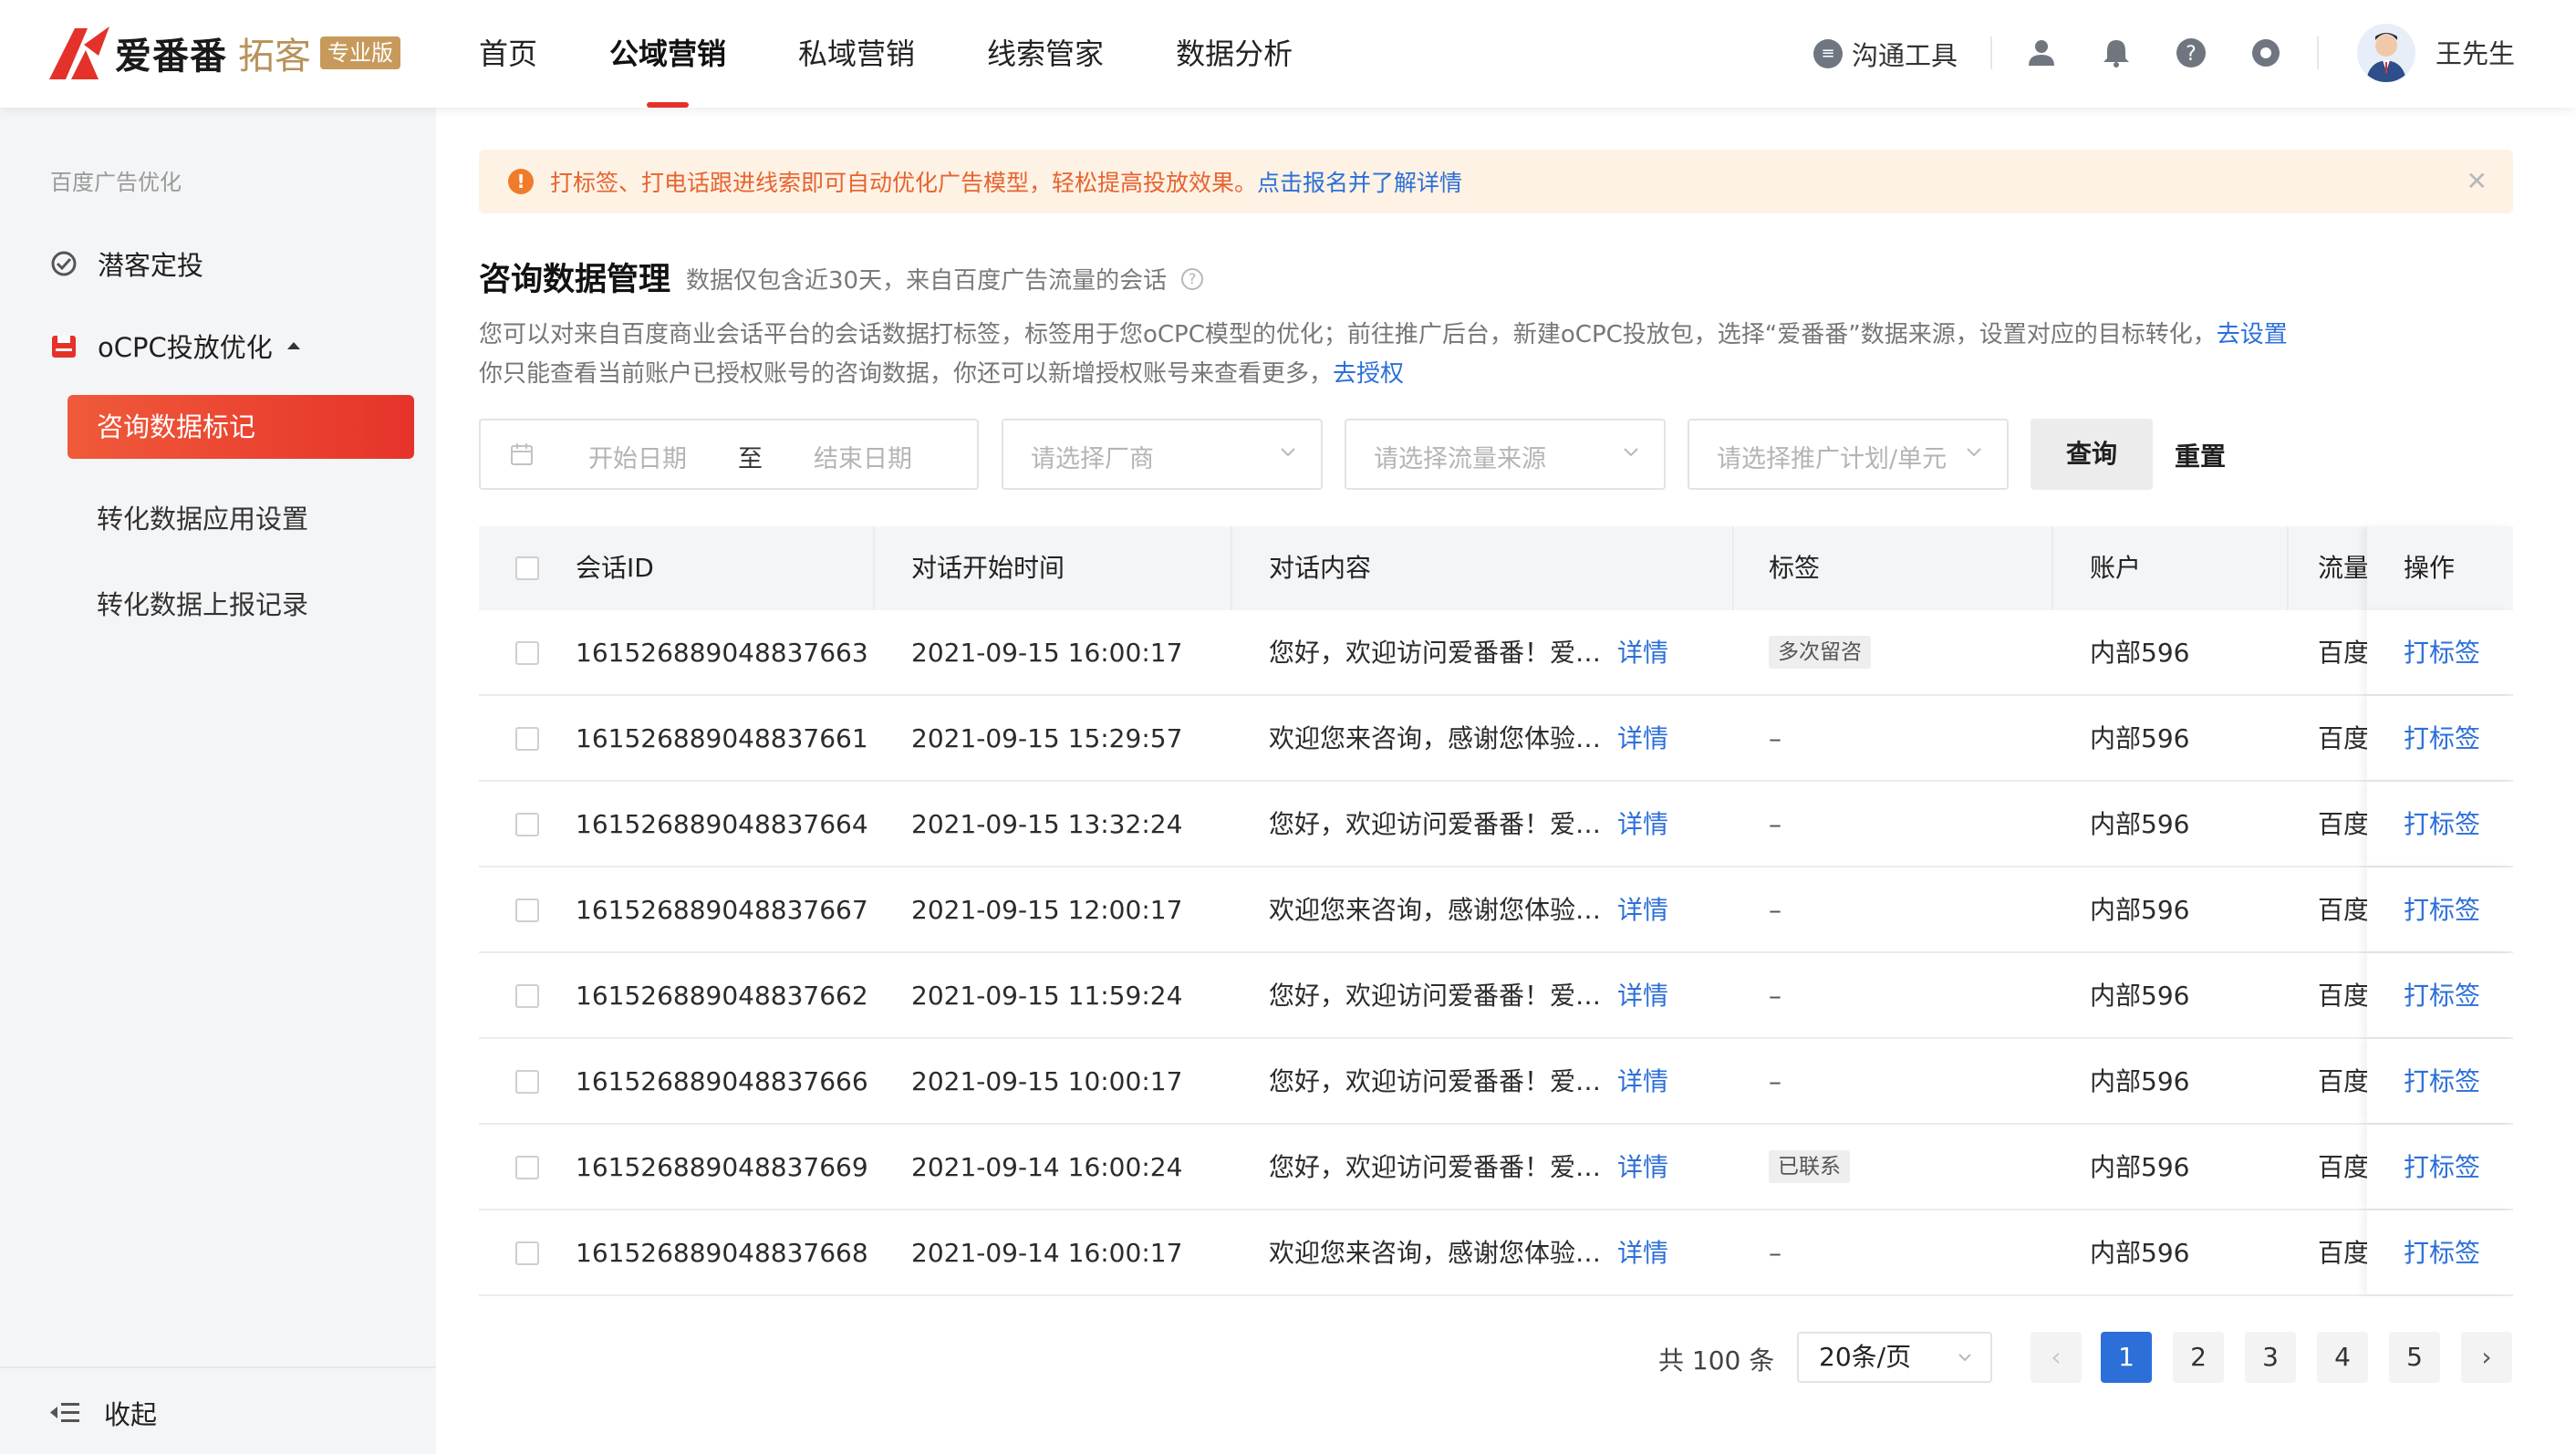 The width and height of the screenshot is (2576, 1454). I want to click on bell-icon, so click(2116, 52).